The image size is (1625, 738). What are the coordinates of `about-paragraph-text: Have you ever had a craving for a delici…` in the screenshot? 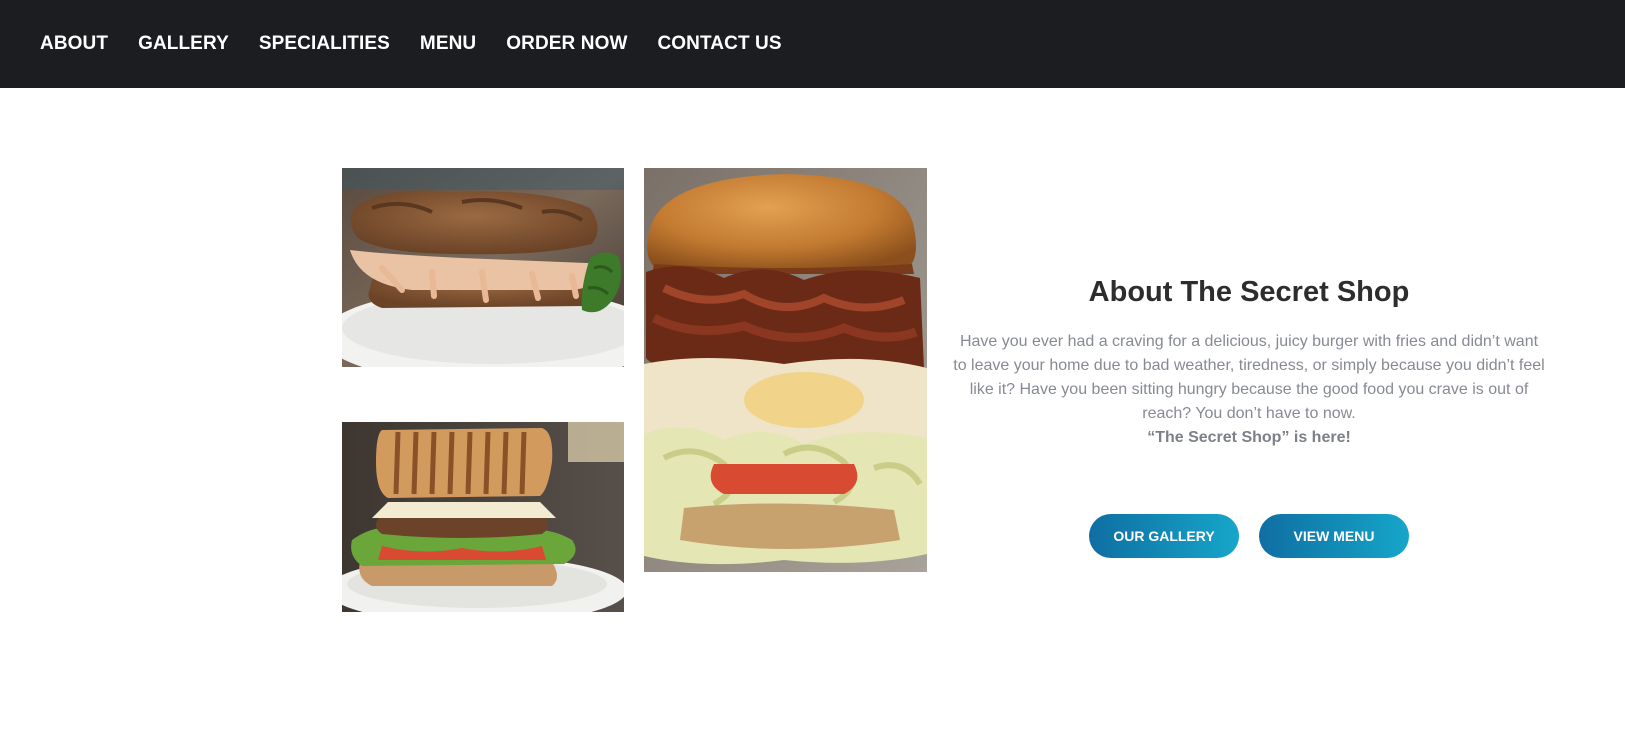 It's located at (1249, 377).